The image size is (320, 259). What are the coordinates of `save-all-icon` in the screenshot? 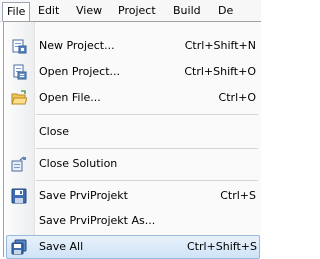 It's located at (19, 247).